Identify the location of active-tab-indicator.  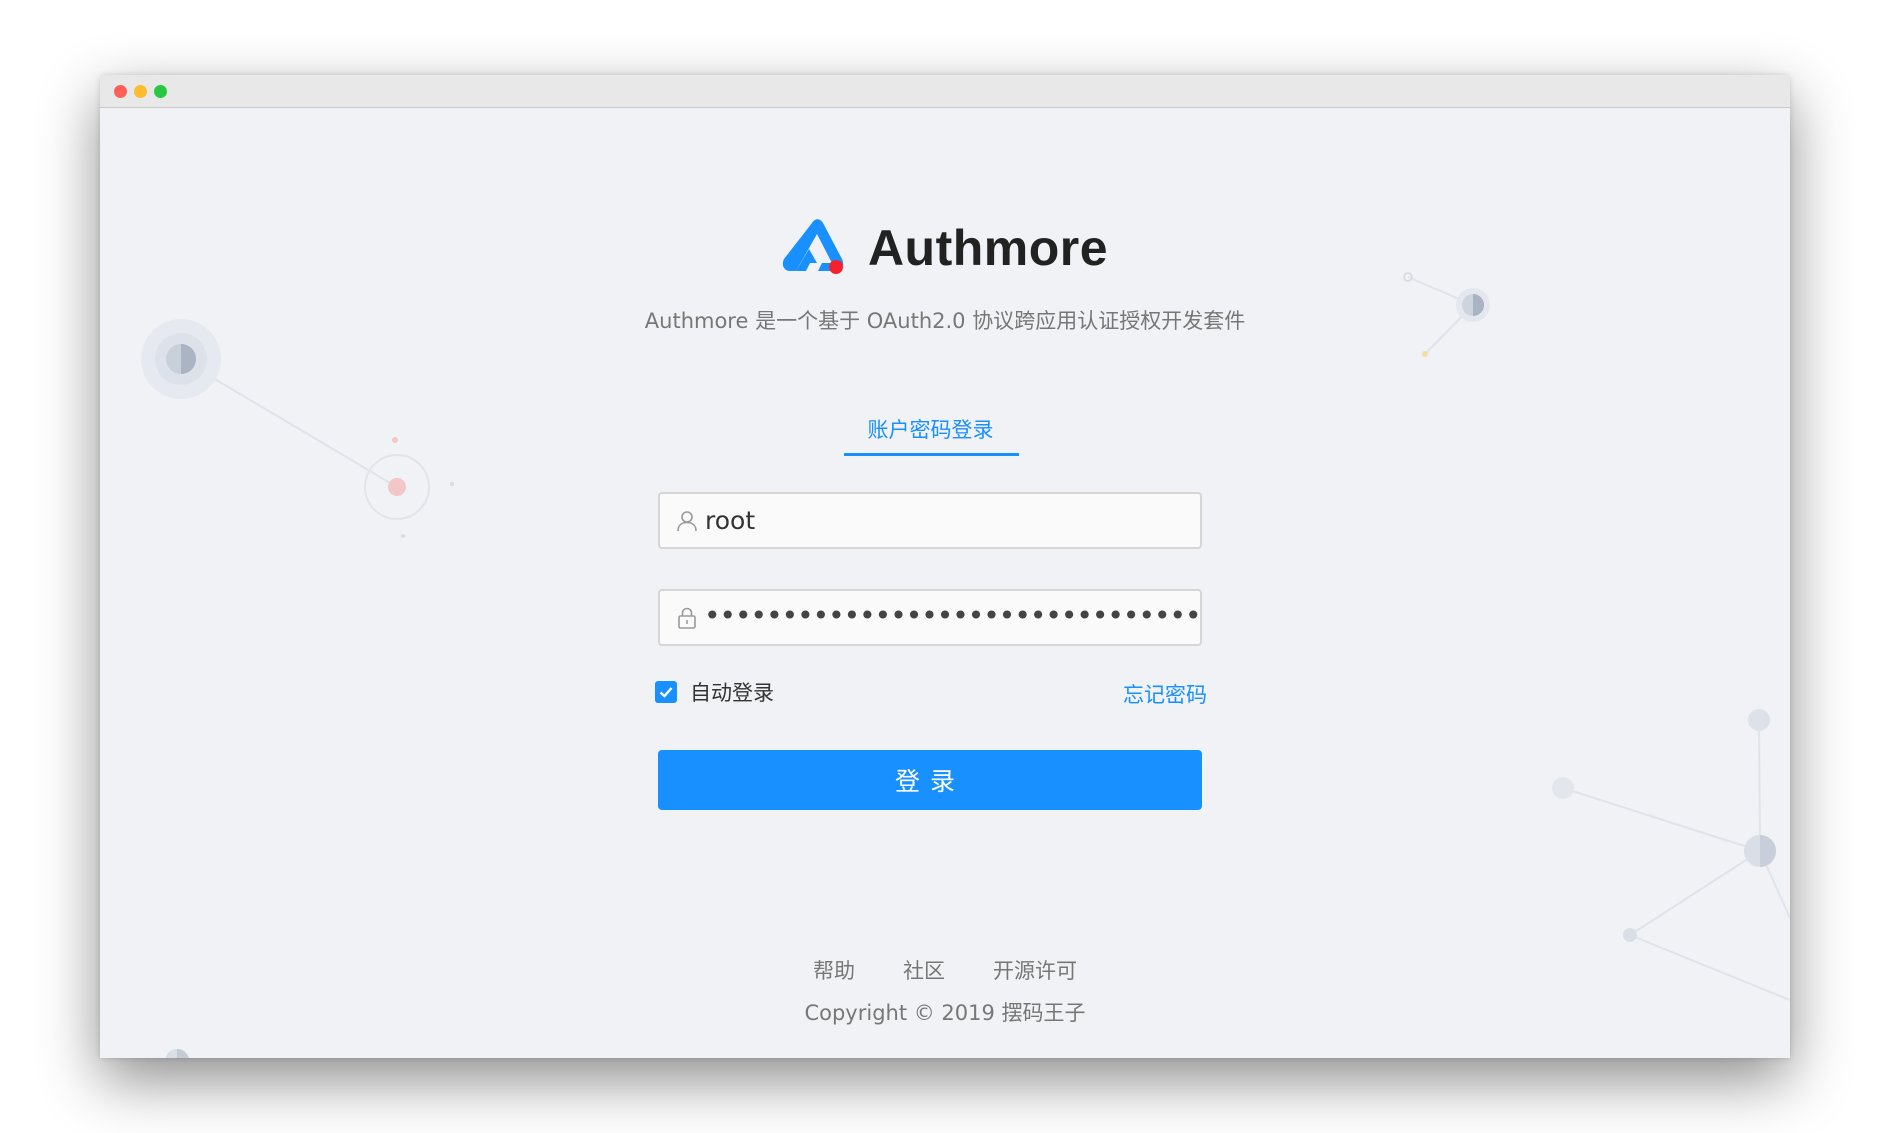
(931, 454).